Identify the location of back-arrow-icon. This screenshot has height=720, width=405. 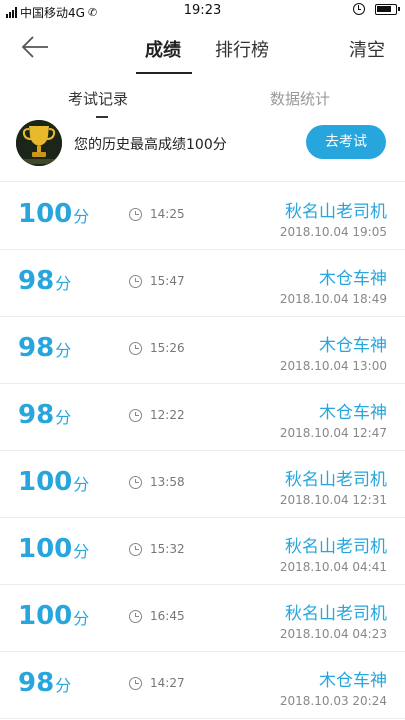
(35, 47).